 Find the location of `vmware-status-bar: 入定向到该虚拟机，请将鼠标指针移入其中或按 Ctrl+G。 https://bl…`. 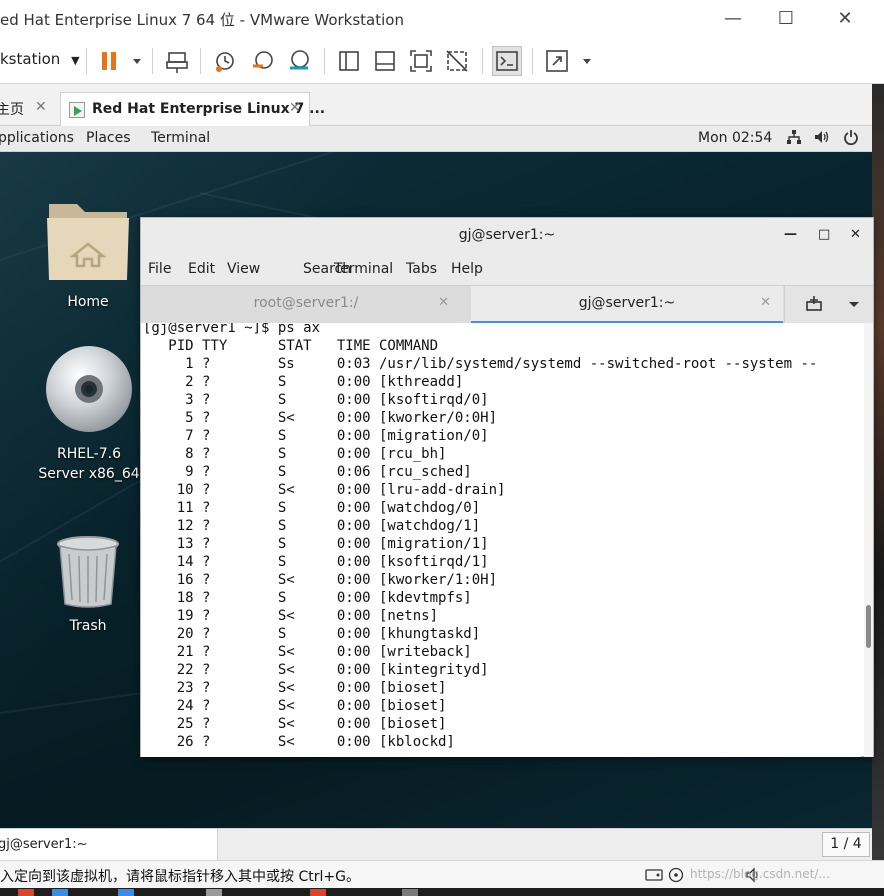

vmware-status-bar: 入定向到该虚拟机，请将鼠标指针移入其中或按 Ctrl+G。 https://bl… is located at coordinates (442, 874).